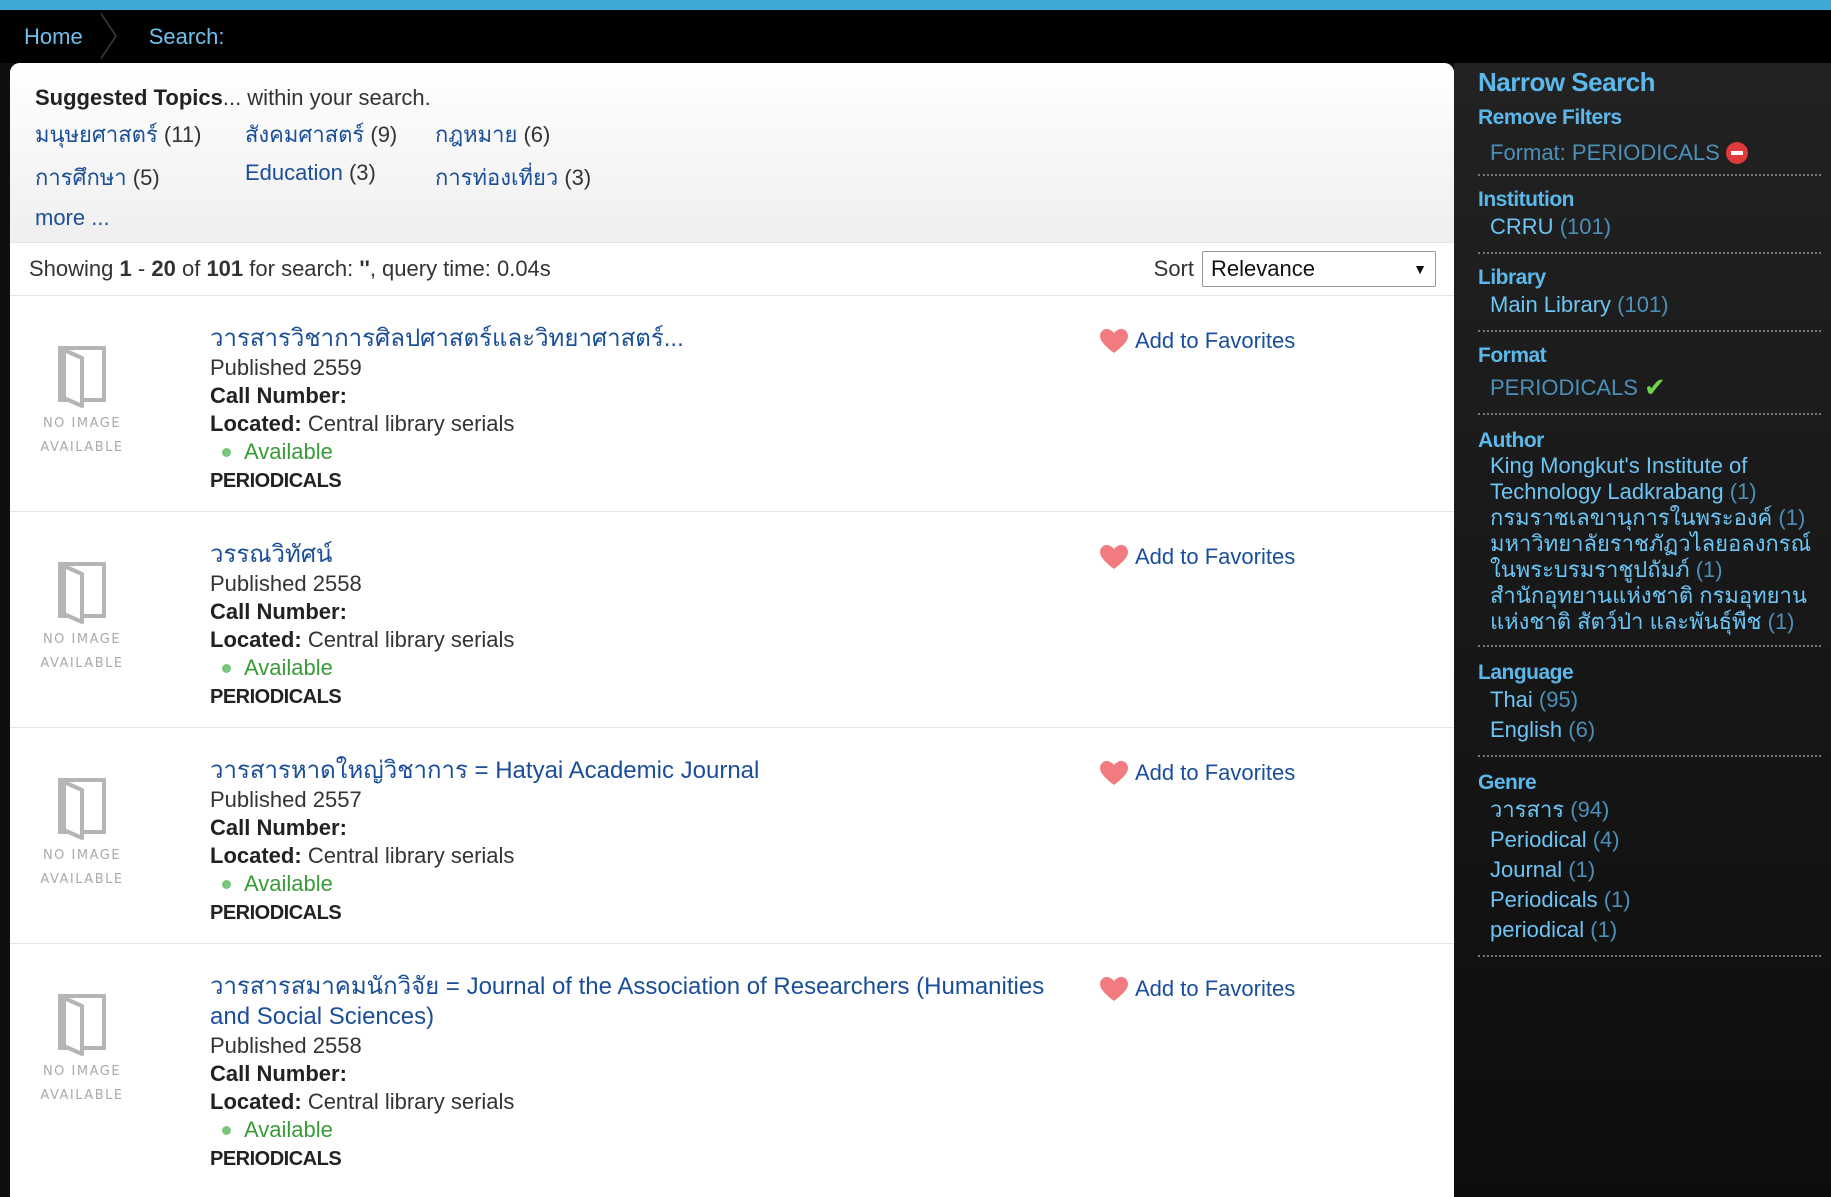 The image size is (1831, 1197). Describe the element at coordinates (125, 268) in the screenshot. I see `results-start: 1` at that location.